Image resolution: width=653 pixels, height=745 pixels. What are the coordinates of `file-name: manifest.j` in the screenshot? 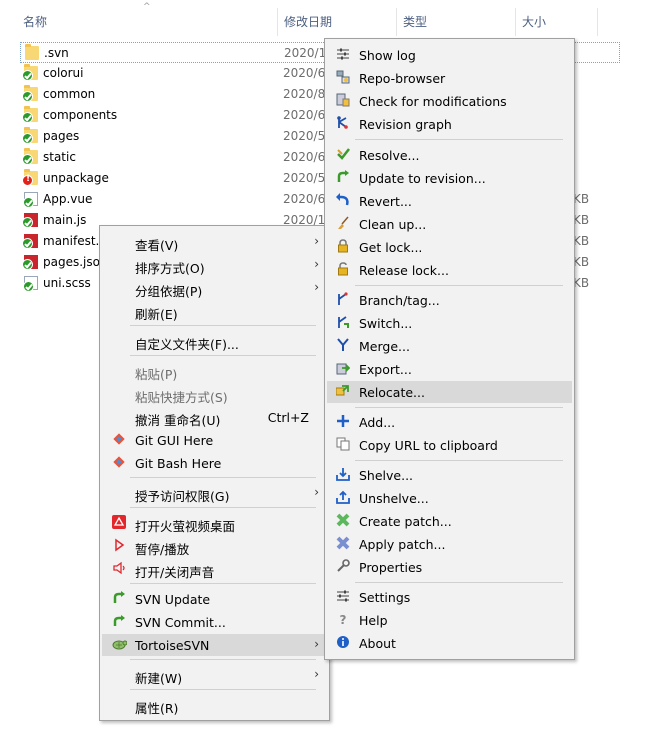 It's located at (73, 241).